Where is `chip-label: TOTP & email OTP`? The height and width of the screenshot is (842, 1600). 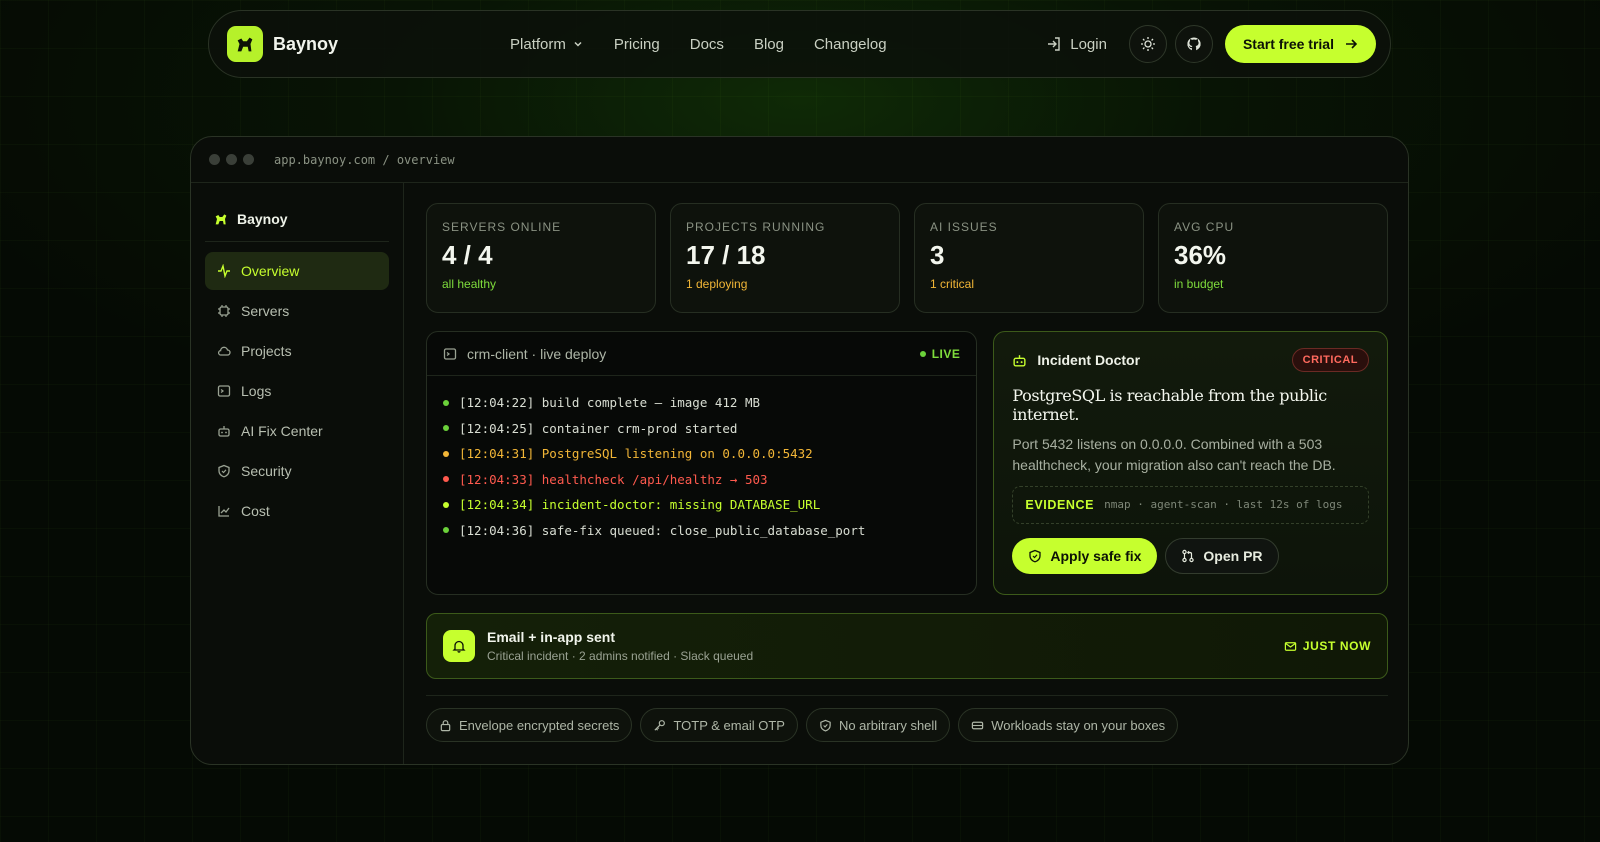
chip-label: TOTP & email OTP is located at coordinates (729, 725).